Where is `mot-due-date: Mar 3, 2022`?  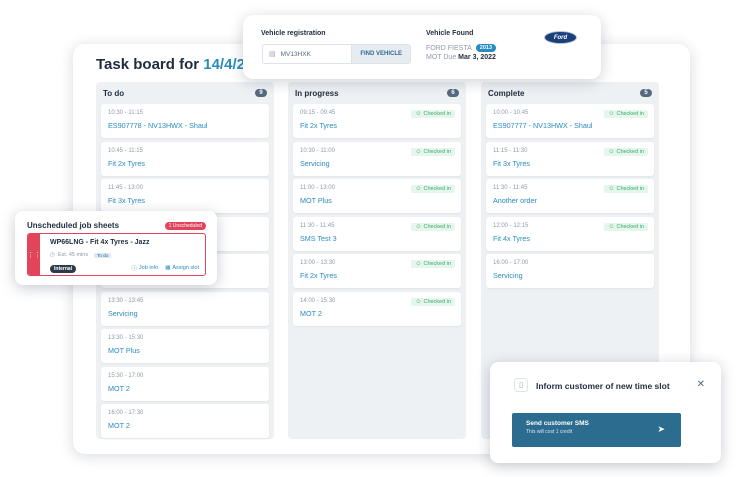 mot-due-date: Mar 3, 2022 is located at coordinates (477, 57).